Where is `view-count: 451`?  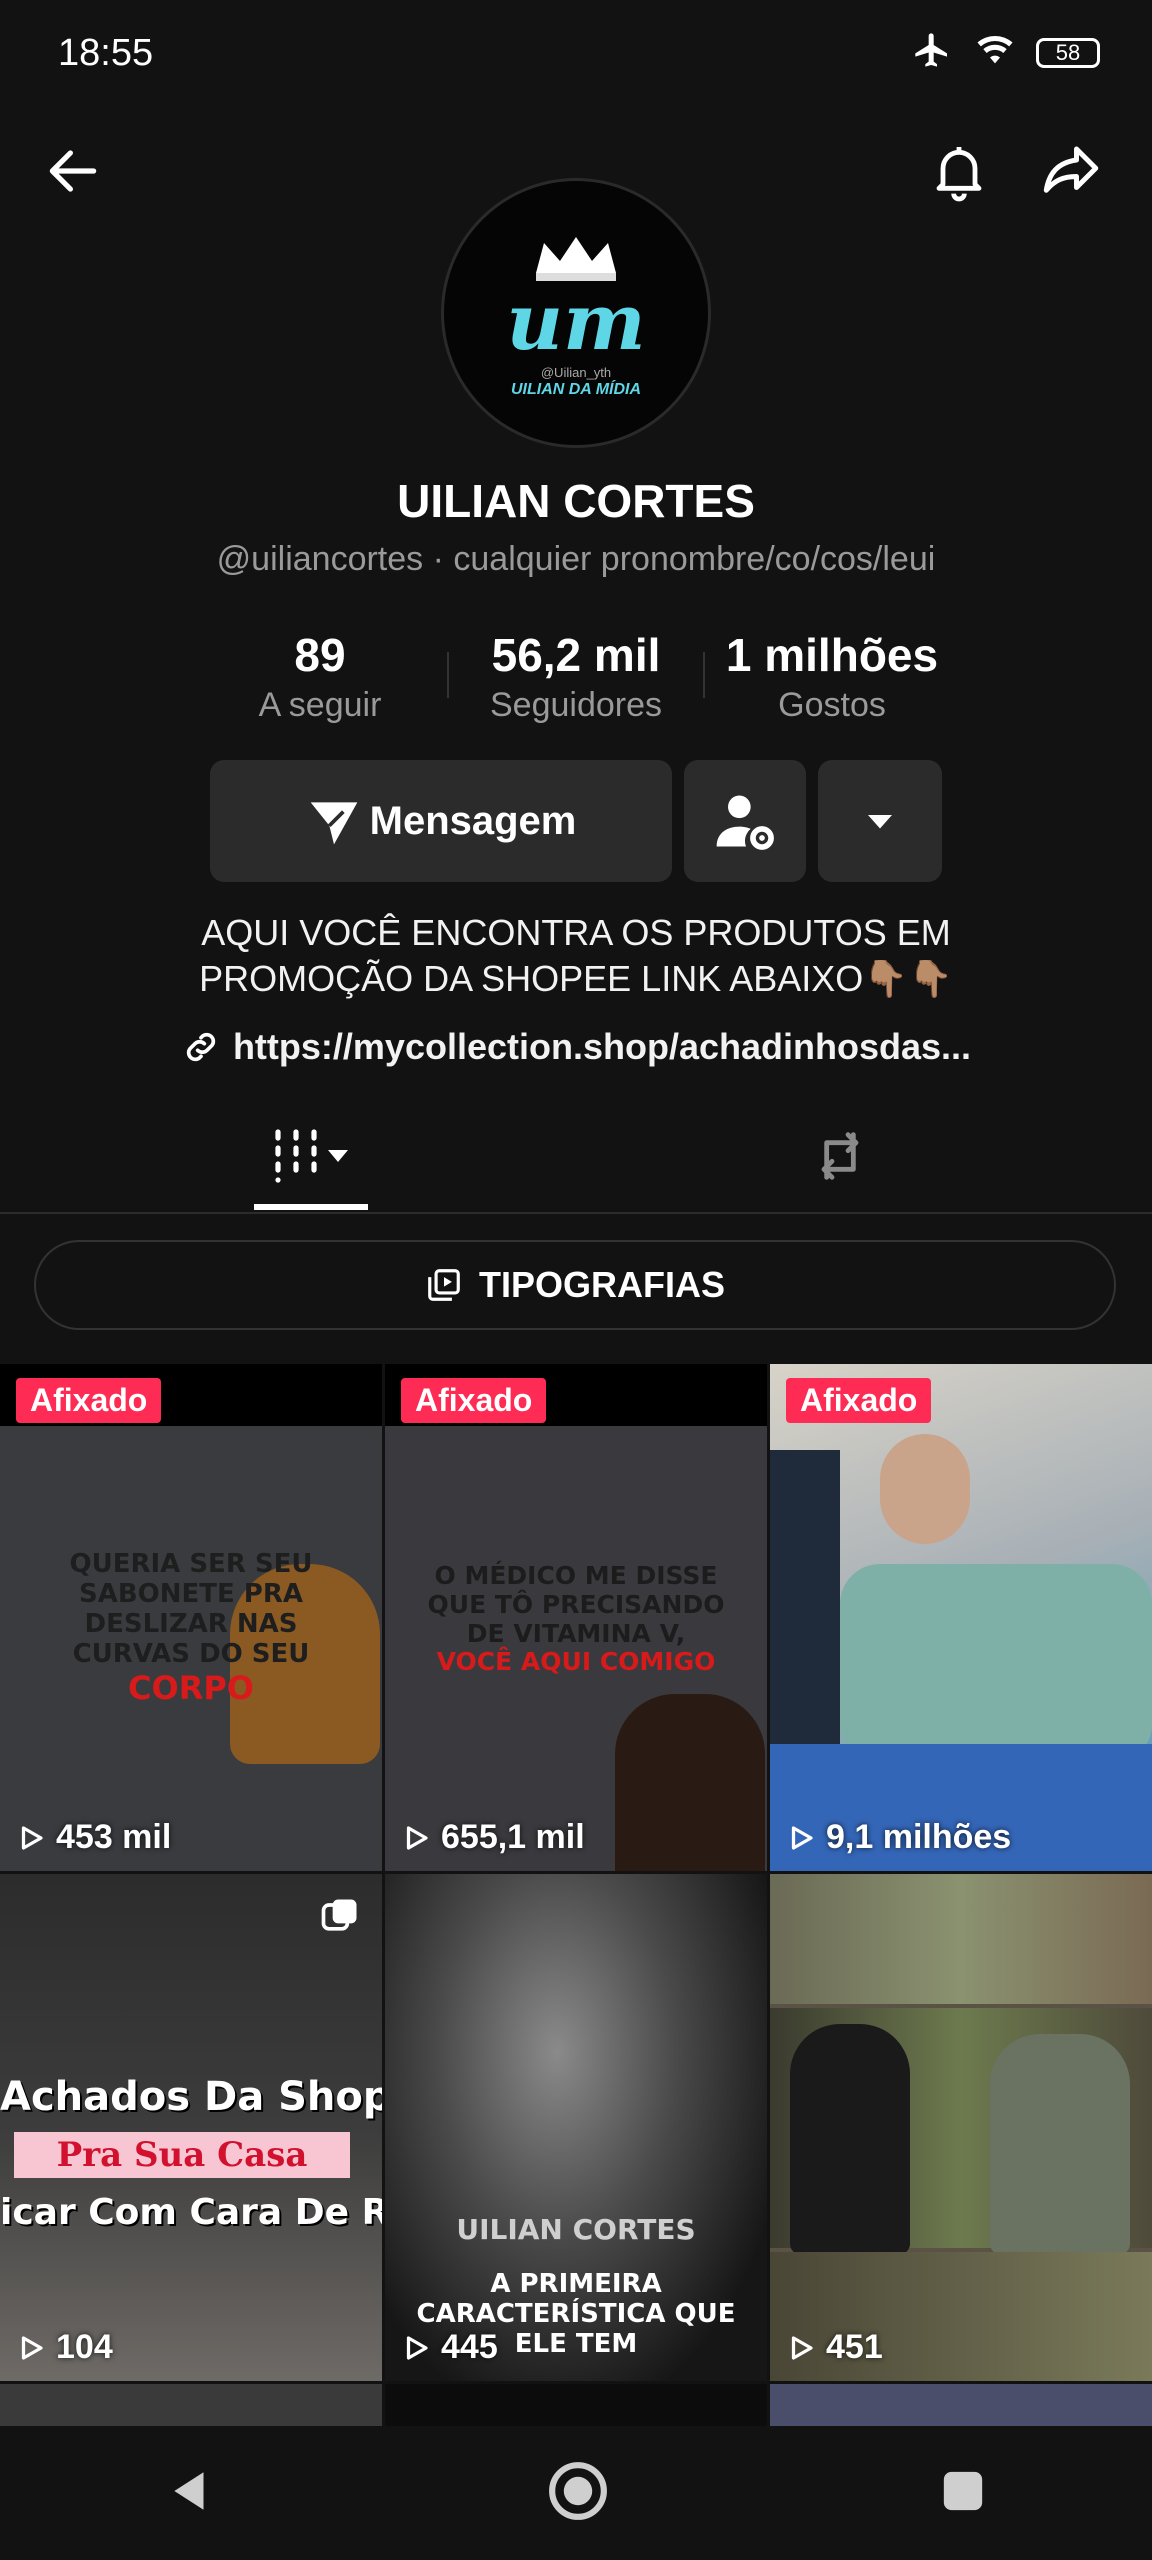
view-count: 451 is located at coordinates (834, 2347).